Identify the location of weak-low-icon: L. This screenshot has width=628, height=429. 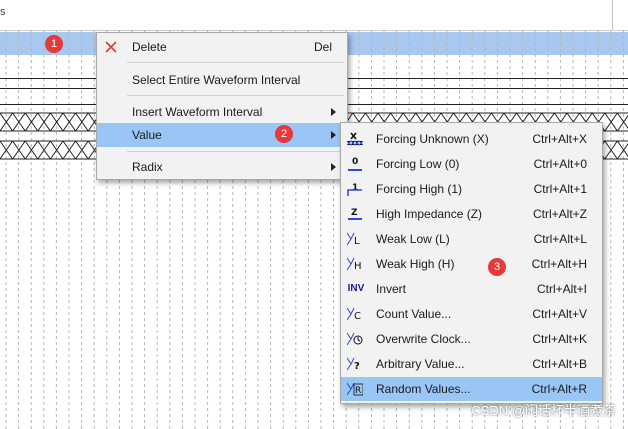
(355, 239).